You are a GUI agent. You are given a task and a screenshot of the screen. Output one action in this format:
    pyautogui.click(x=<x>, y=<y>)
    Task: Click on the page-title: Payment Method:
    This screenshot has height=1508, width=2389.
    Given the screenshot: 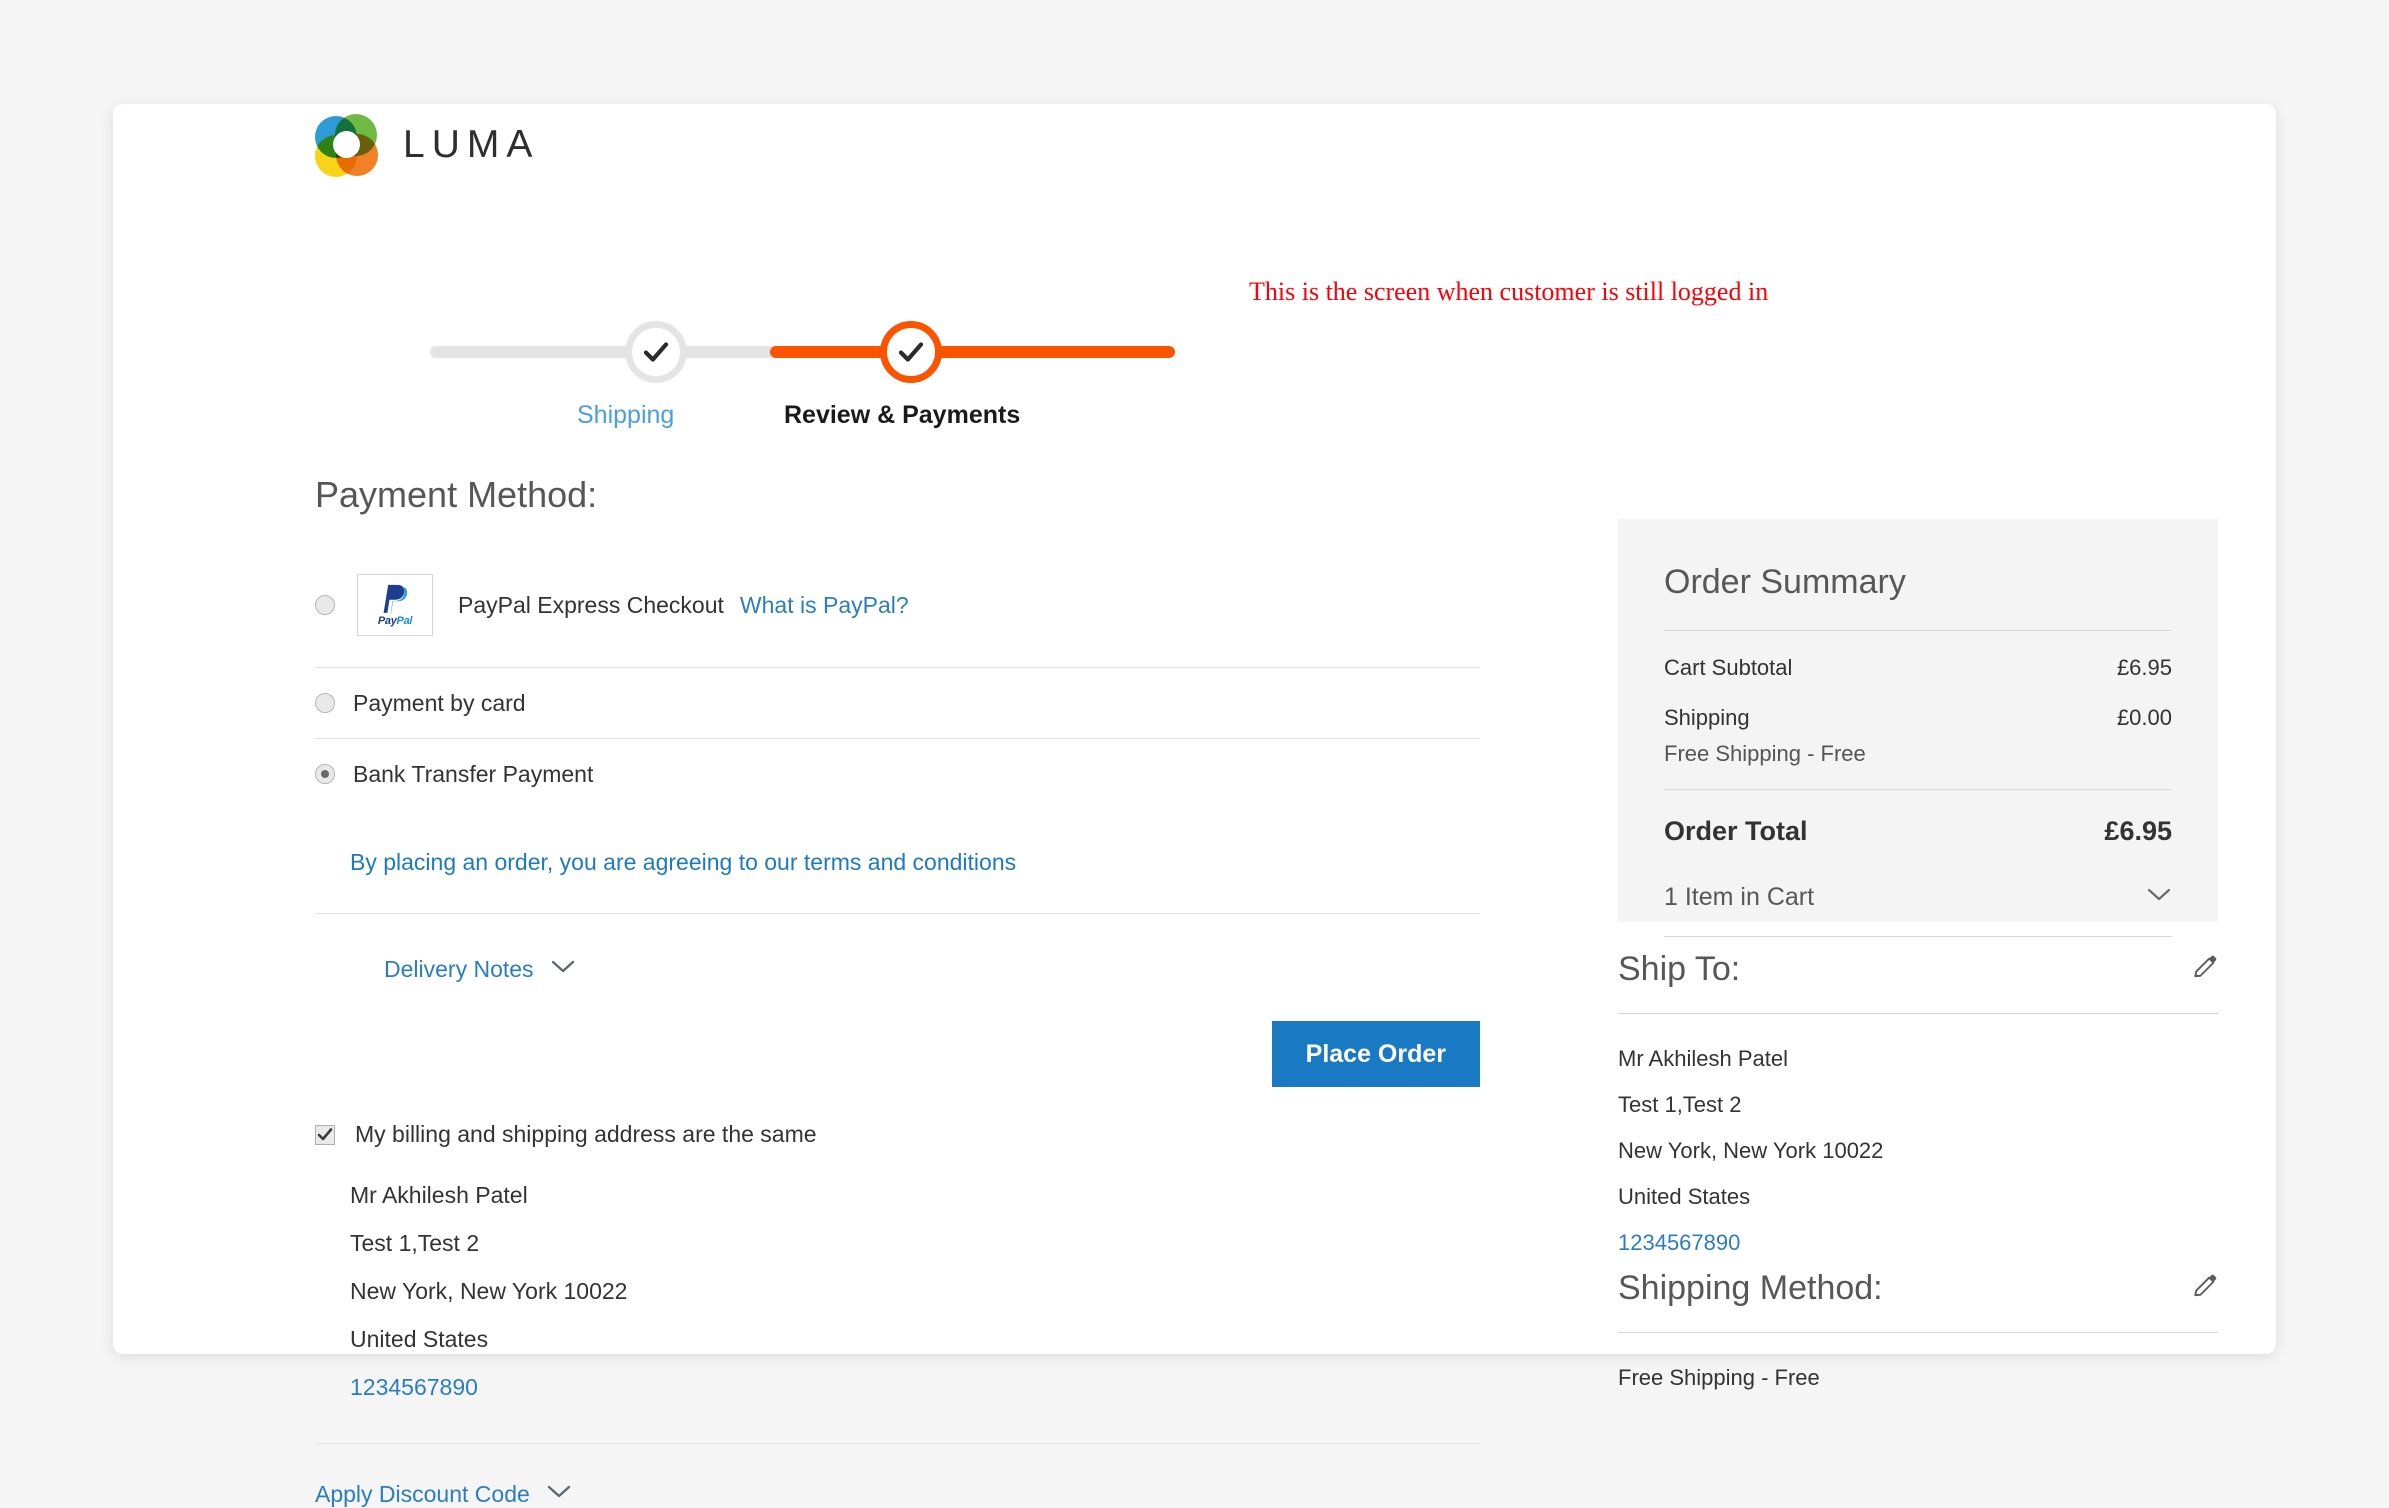 What is the action you would take?
    pyautogui.click(x=456, y=494)
    